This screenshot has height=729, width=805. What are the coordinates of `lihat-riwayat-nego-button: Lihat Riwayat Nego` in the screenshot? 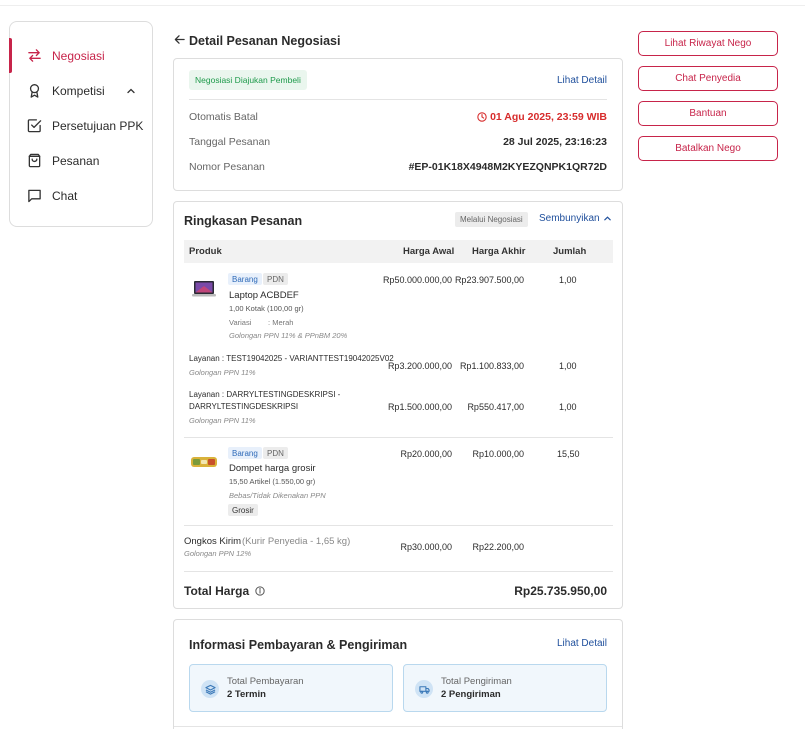 It's located at (708, 43).